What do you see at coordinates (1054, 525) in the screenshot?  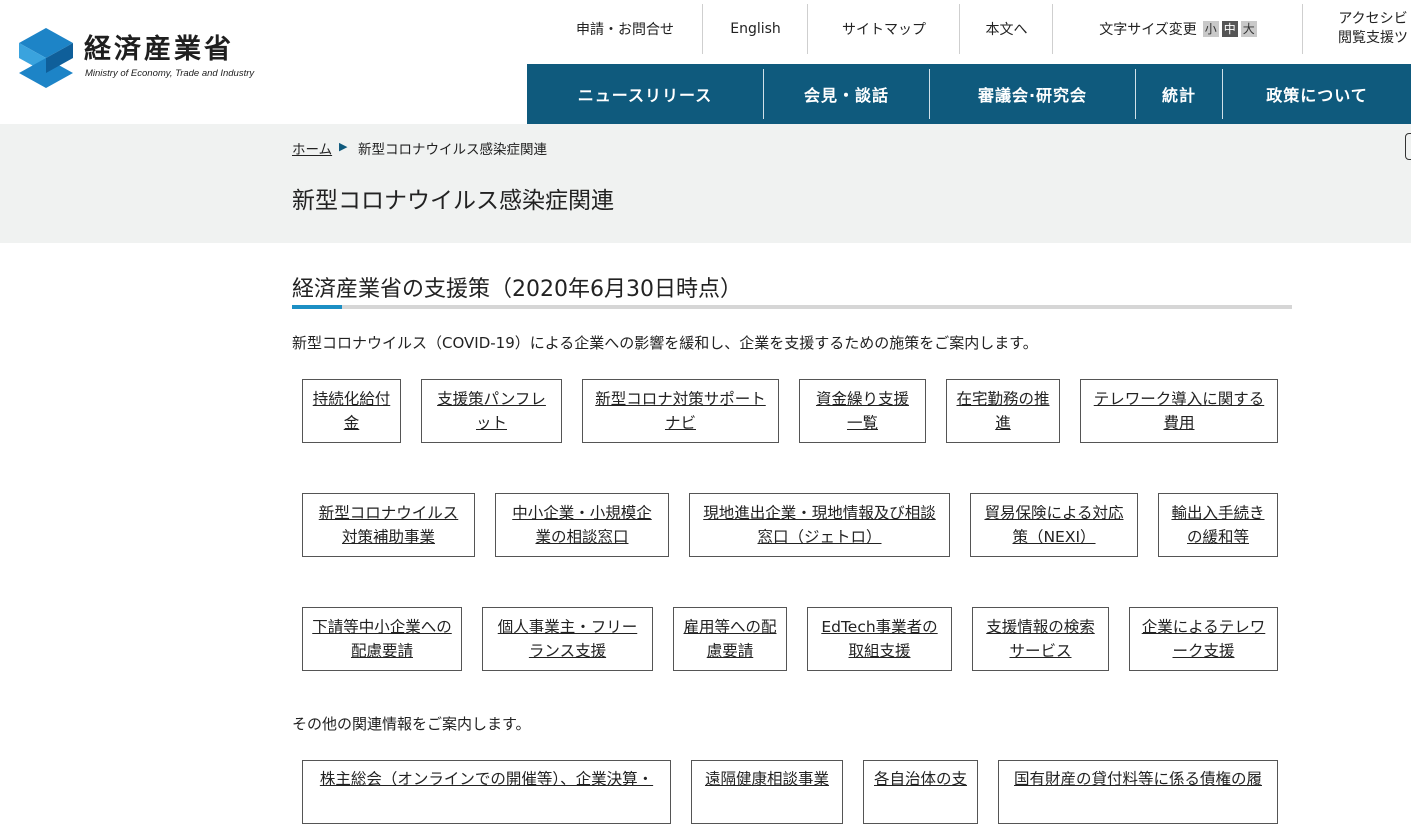 I see `support-link-nexi: 貿易保険による対応 策（NEXI）` at bounding box center [1054, 525].